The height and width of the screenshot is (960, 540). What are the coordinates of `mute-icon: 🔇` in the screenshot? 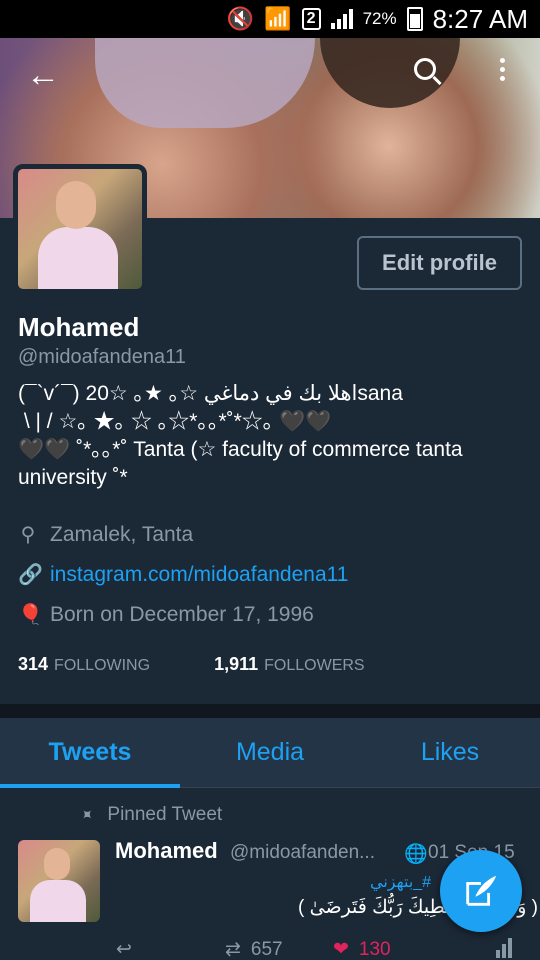 It's located at (240, 18).